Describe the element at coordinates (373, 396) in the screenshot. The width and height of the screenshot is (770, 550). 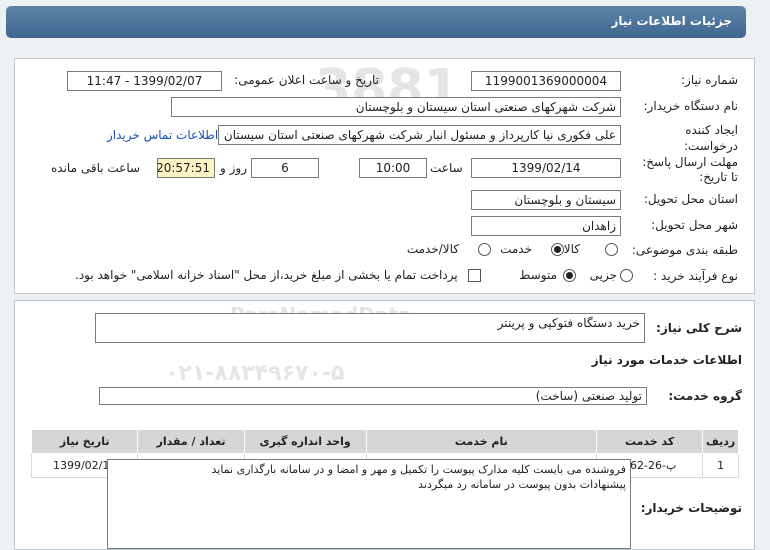
I see `service-group-field: تولید صنعتی (ساخت)` at that location.